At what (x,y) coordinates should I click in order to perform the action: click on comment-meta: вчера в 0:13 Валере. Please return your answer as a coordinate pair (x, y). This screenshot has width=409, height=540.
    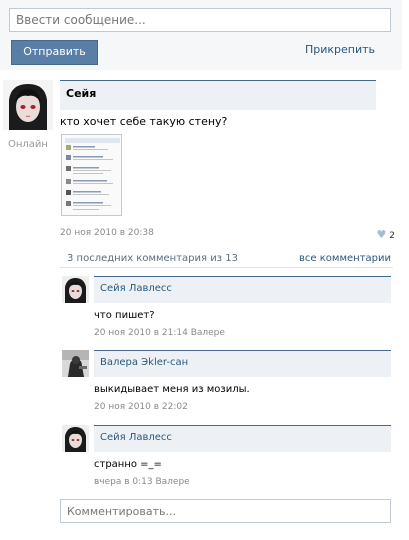
    Looking at the image, I should click on (142, 482).